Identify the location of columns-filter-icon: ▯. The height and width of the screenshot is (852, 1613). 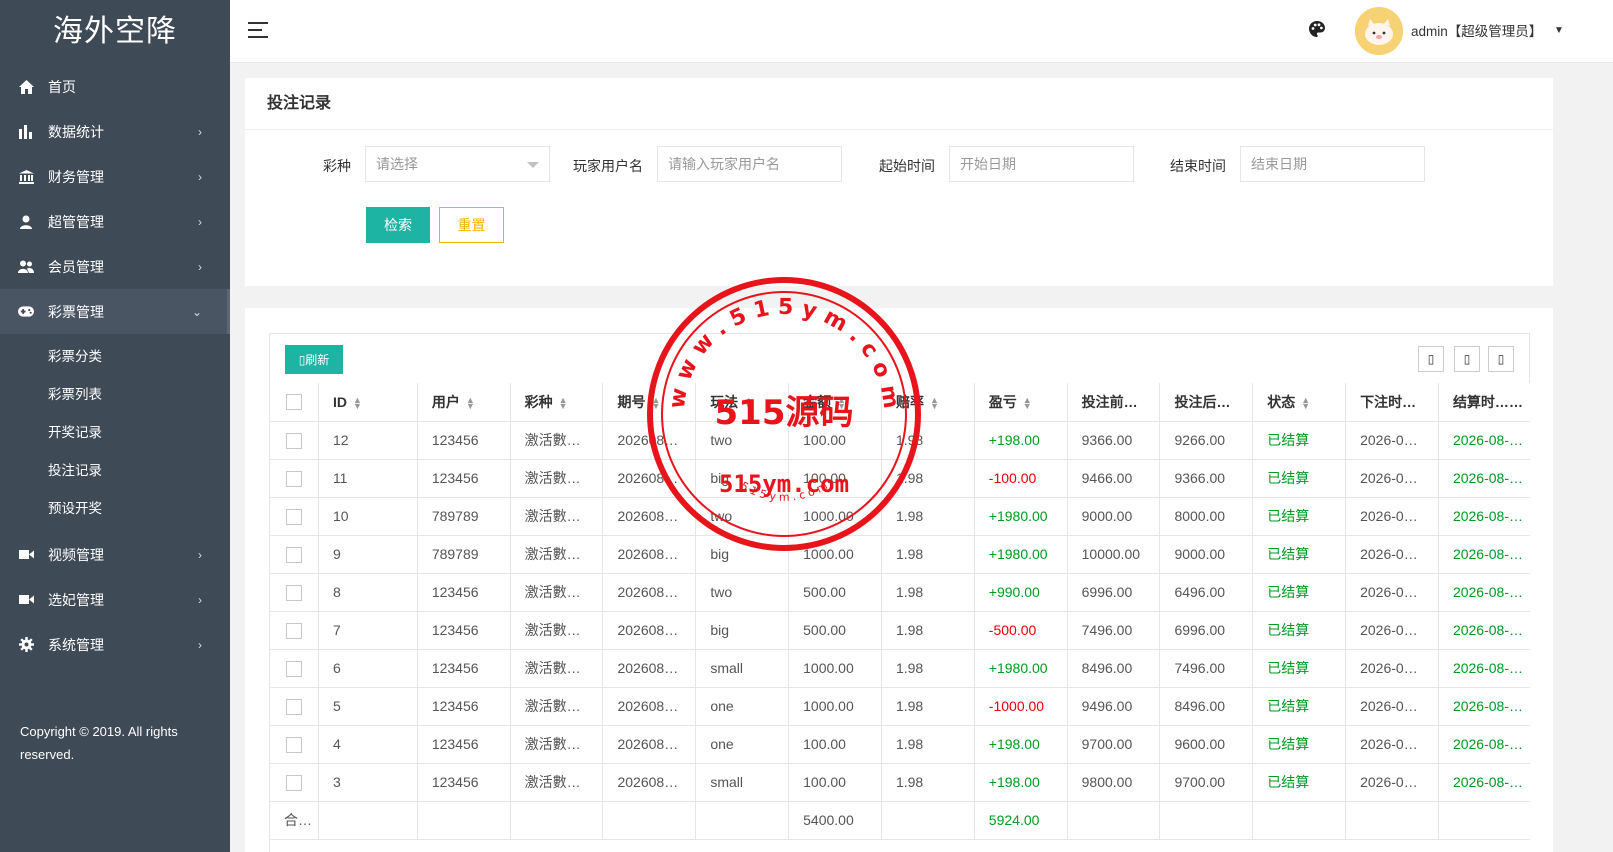
(1431, 359).